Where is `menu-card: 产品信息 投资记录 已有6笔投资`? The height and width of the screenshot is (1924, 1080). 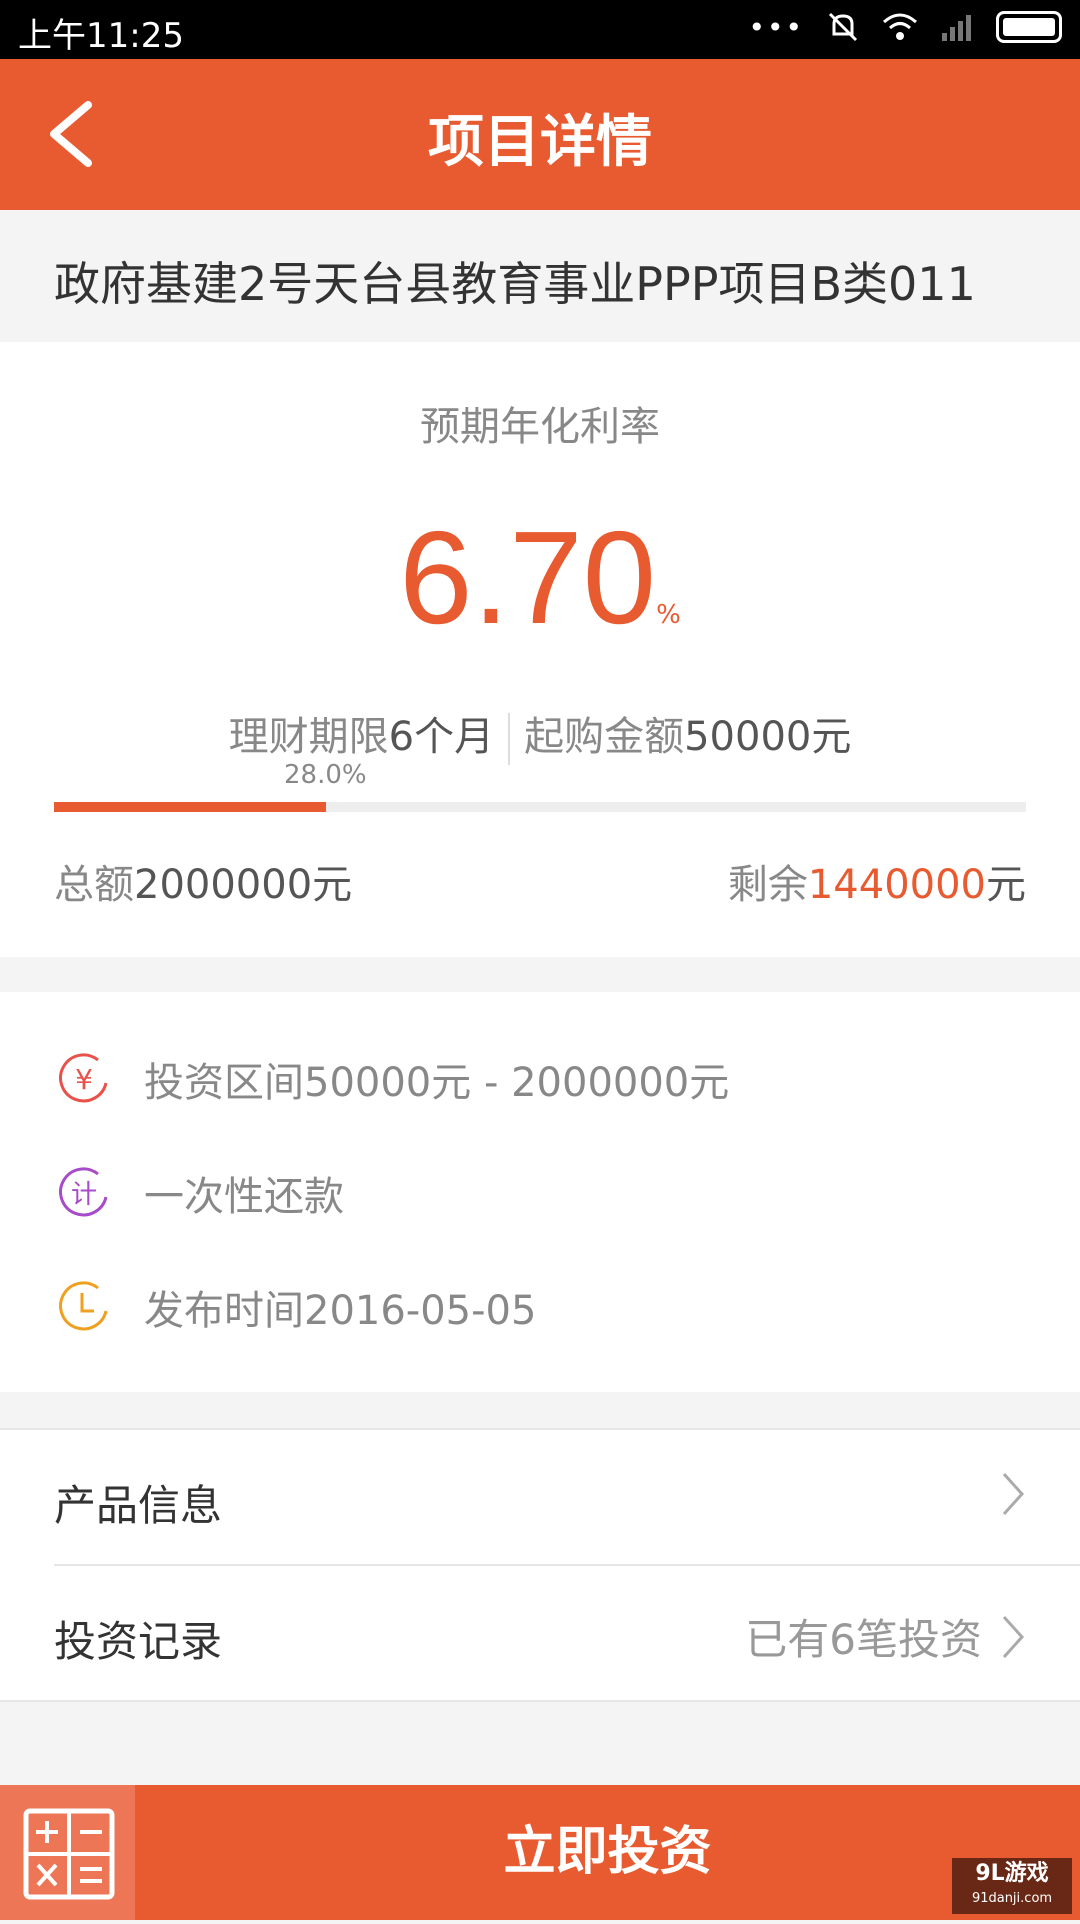 menu-card: 产品信息 投资记录 已有6笔投资 is located at coordinates (540, 1565).